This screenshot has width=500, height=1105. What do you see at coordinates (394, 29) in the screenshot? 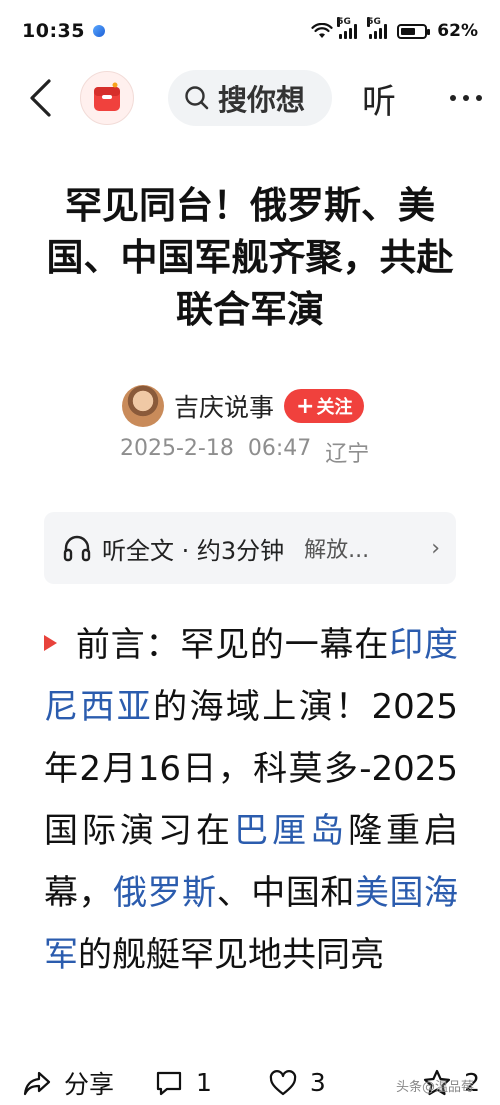
I see `status-icons: 5G 5G 62%` at bounding box center [394, 29].